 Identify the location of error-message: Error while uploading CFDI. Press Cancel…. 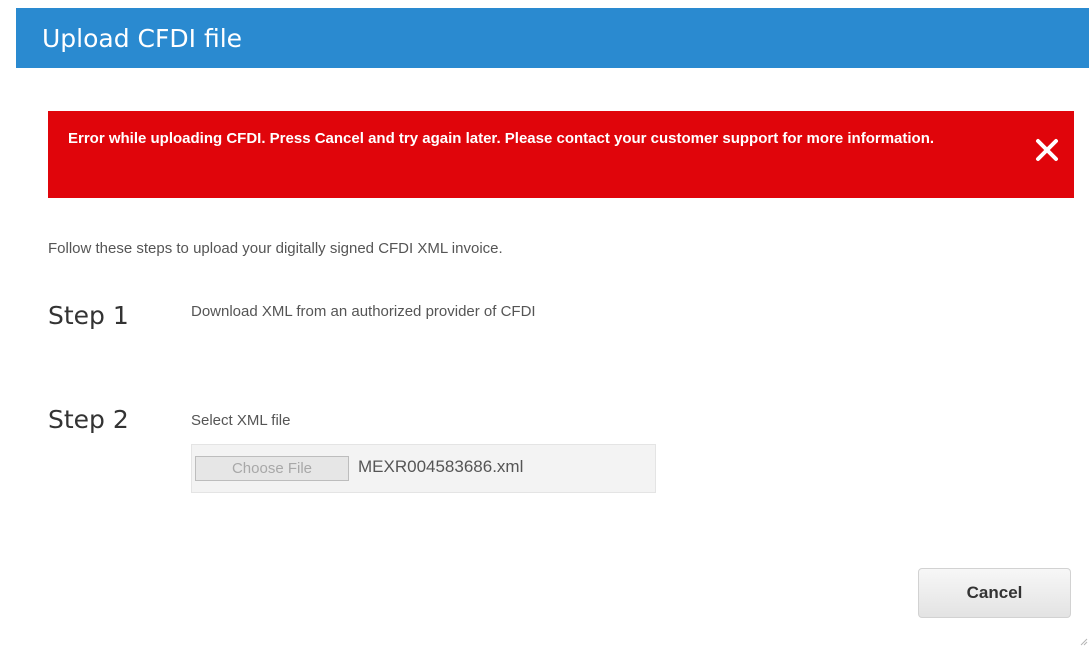
(501, 138).